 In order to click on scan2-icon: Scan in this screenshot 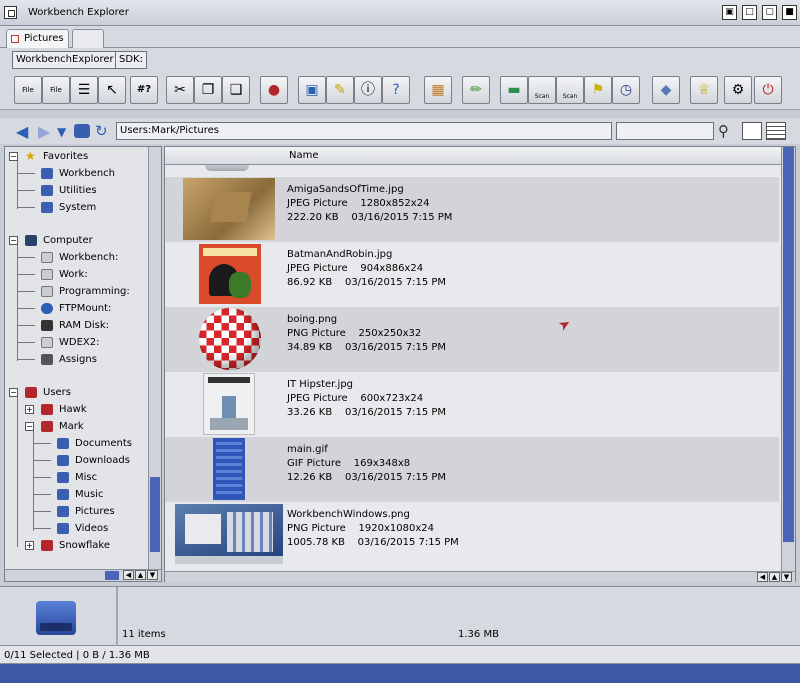, I will do `click(570, 90)`.